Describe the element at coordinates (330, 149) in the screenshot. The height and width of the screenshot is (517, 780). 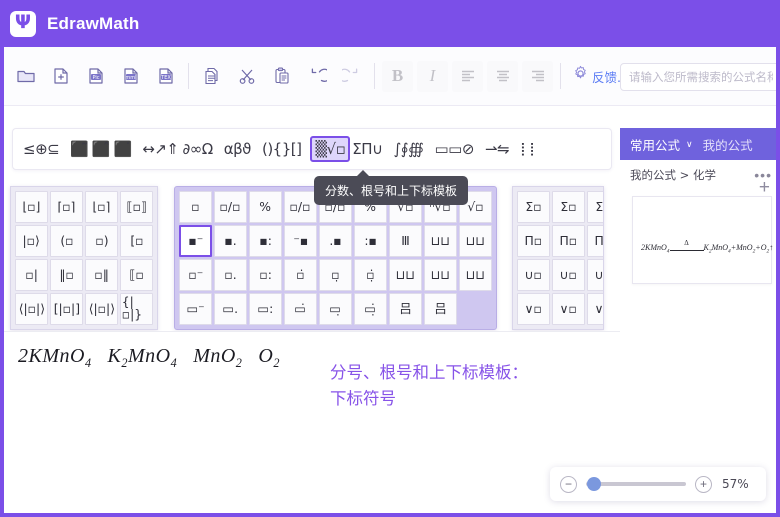
I see `fraction-radical-script-group: ▒√▫` at that location.